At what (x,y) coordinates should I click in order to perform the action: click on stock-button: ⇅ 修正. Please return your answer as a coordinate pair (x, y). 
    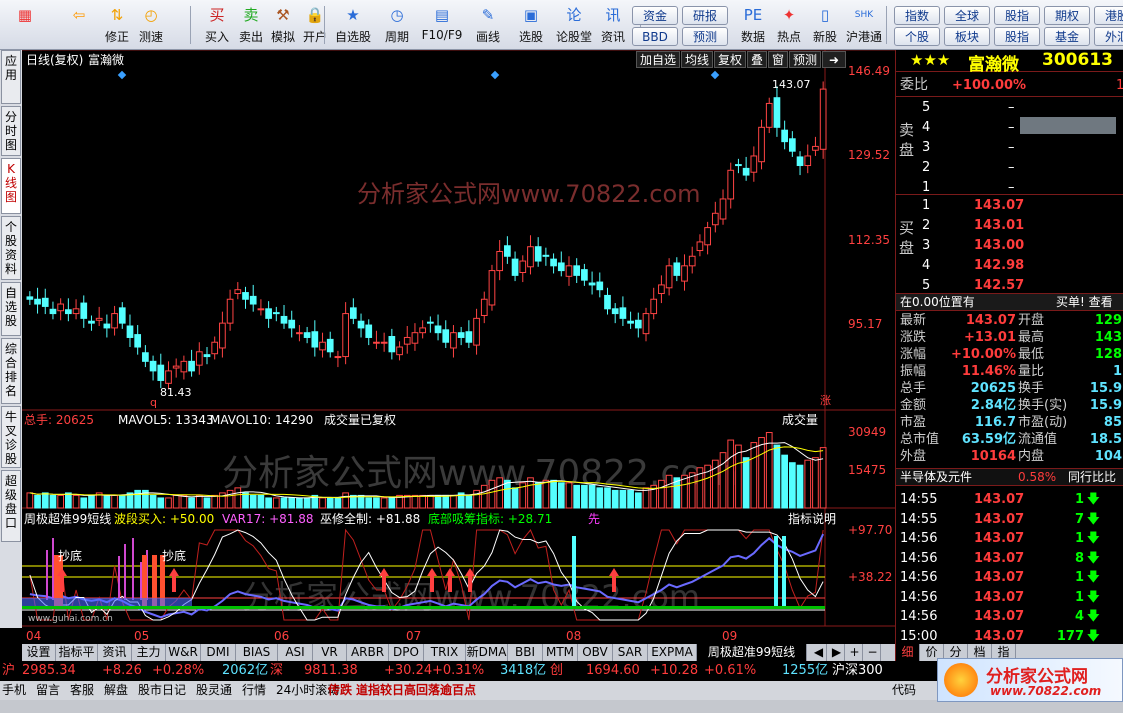
    Looking at the image, I should click on (117, 26).